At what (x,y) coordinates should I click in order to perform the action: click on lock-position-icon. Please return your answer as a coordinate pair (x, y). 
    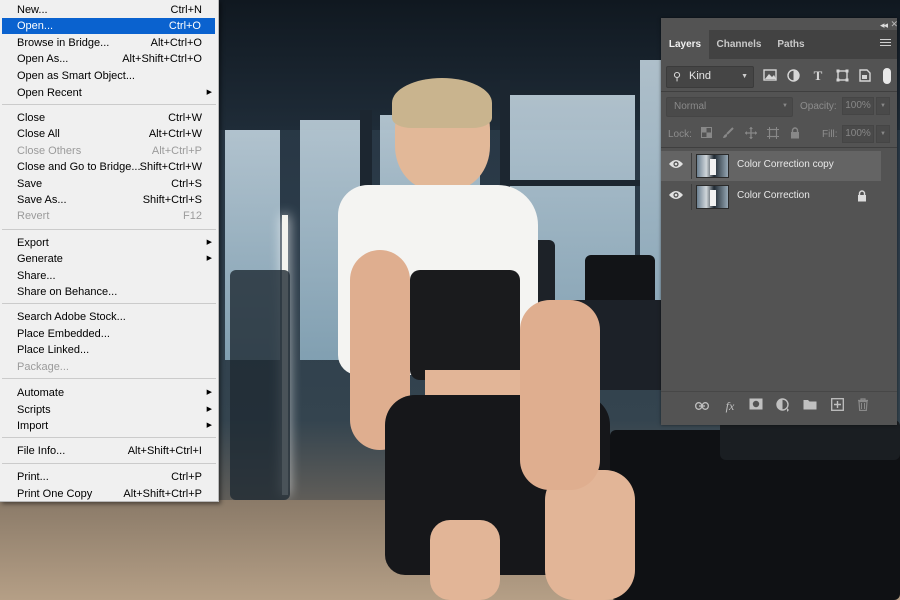
    Looking at the image, I should click on (751, 134).